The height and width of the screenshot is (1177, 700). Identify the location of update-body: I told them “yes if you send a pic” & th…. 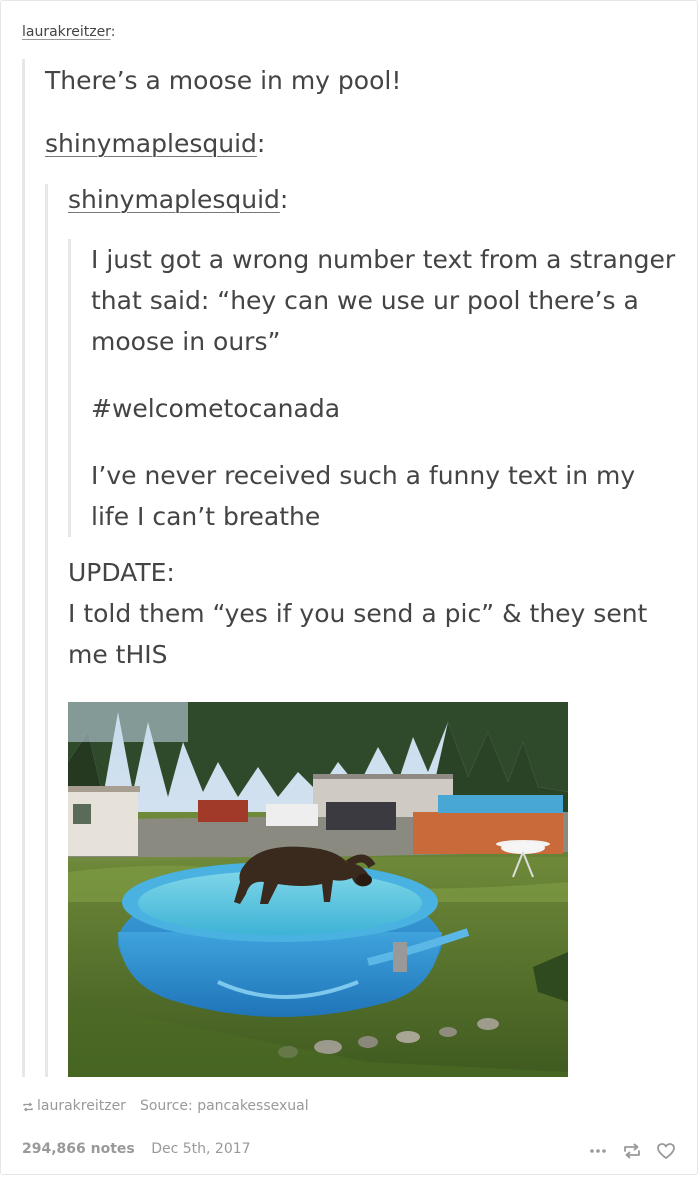
(358, 634).